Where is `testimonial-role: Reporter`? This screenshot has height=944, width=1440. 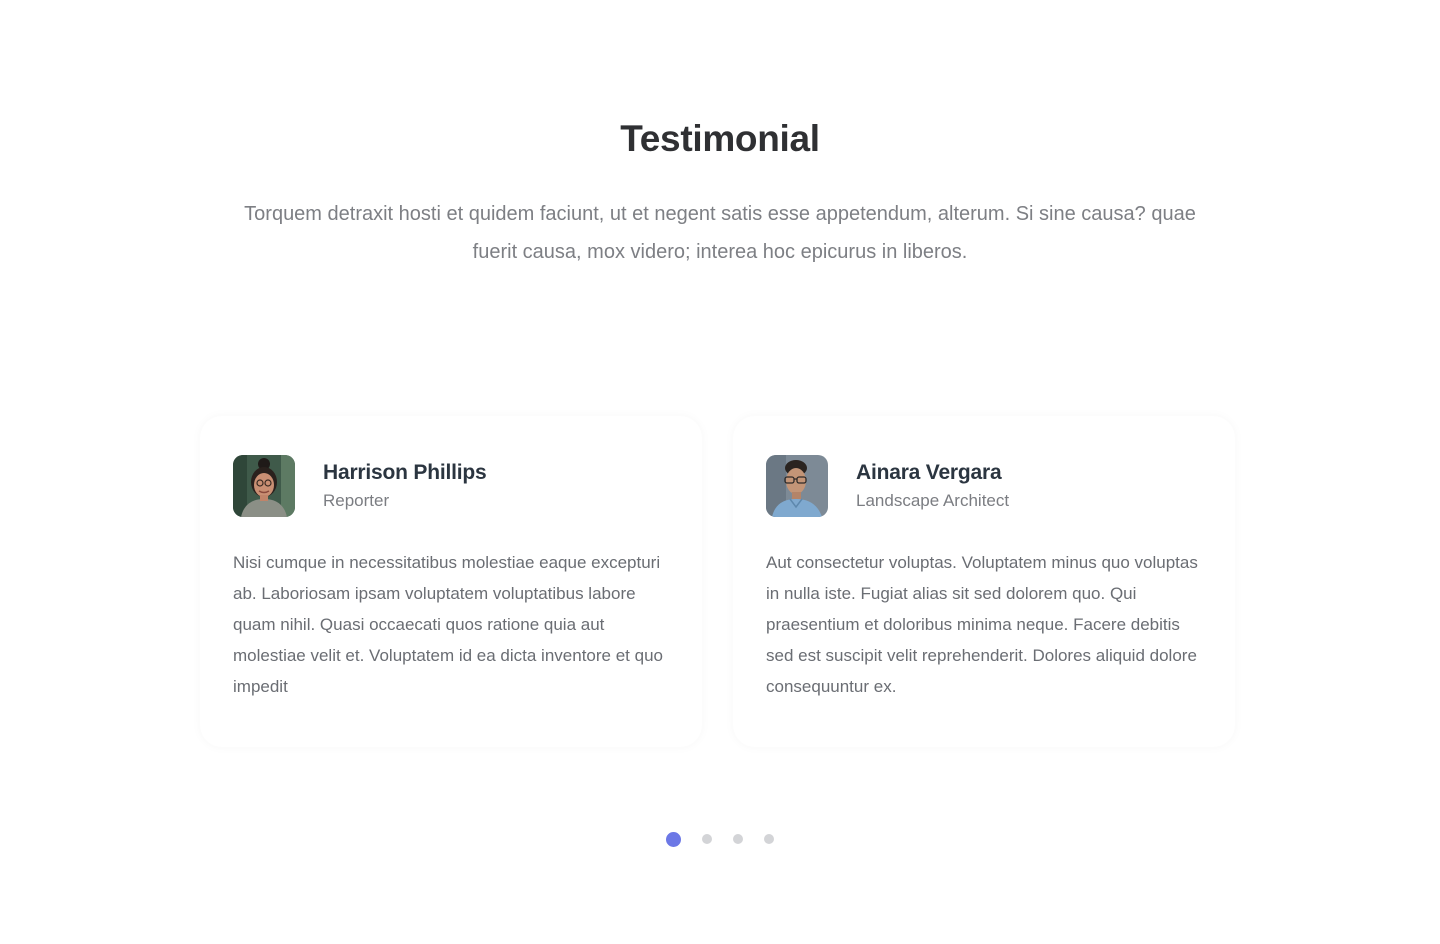 testimonial-role: Reporter is located at coordinates (356, 500).